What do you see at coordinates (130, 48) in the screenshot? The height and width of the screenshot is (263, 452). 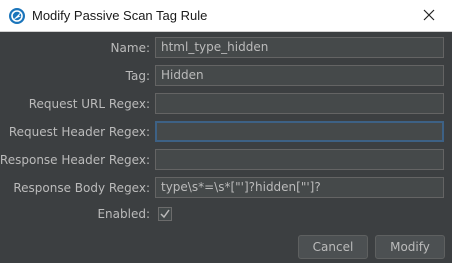 I see `name-label: Name:` at bounding box center [130, 48].